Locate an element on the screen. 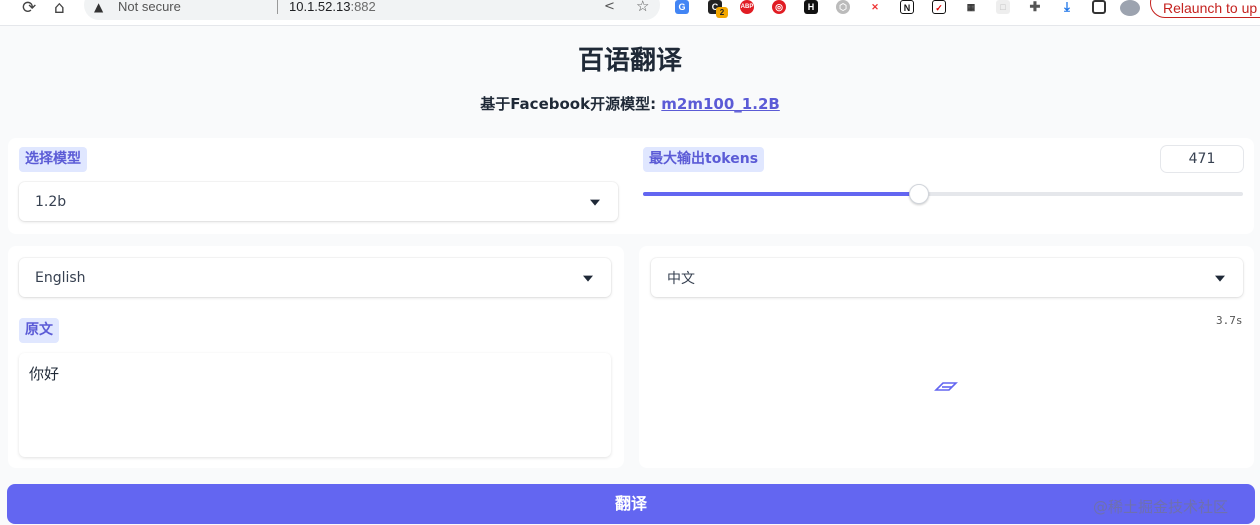 This screenshot has height=525, width=1260. warning-icon: ▲ is located at coordinates (98, 7).